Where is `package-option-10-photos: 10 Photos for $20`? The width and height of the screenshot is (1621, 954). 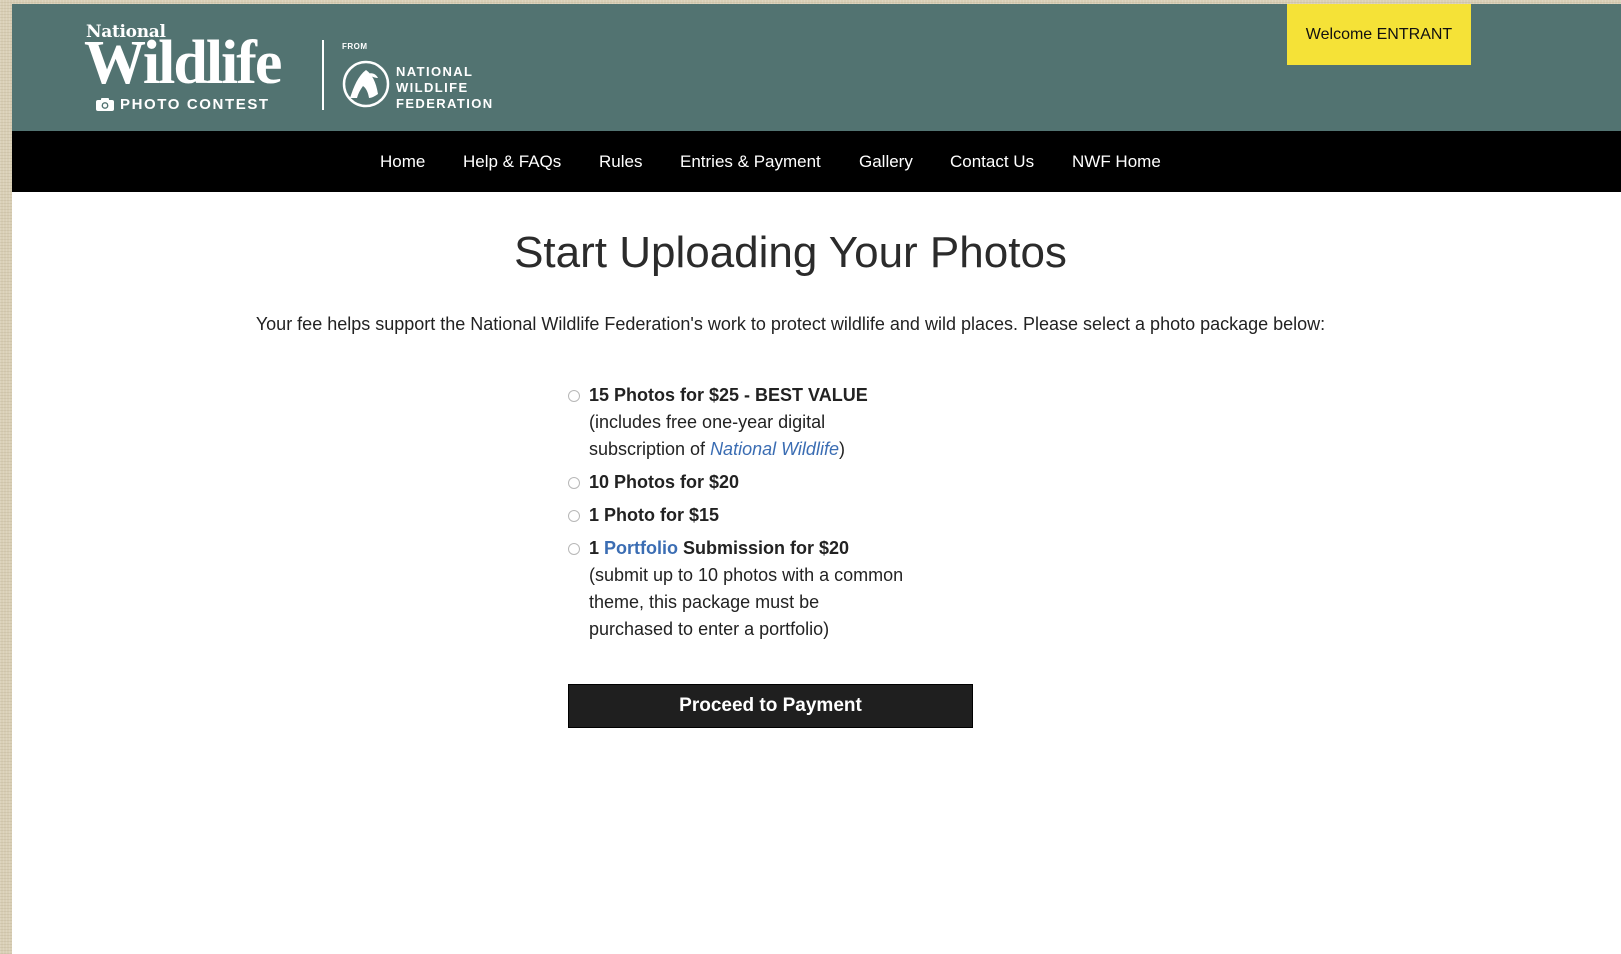 package-option-10-photos: 10 Photos for $20 is located at coordinates (736, 482).